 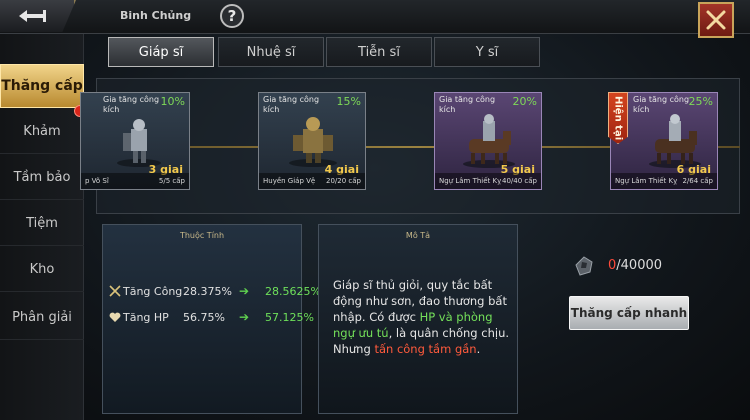 I want to click on stat-next: 57.125%, so click(x=289, y=317).